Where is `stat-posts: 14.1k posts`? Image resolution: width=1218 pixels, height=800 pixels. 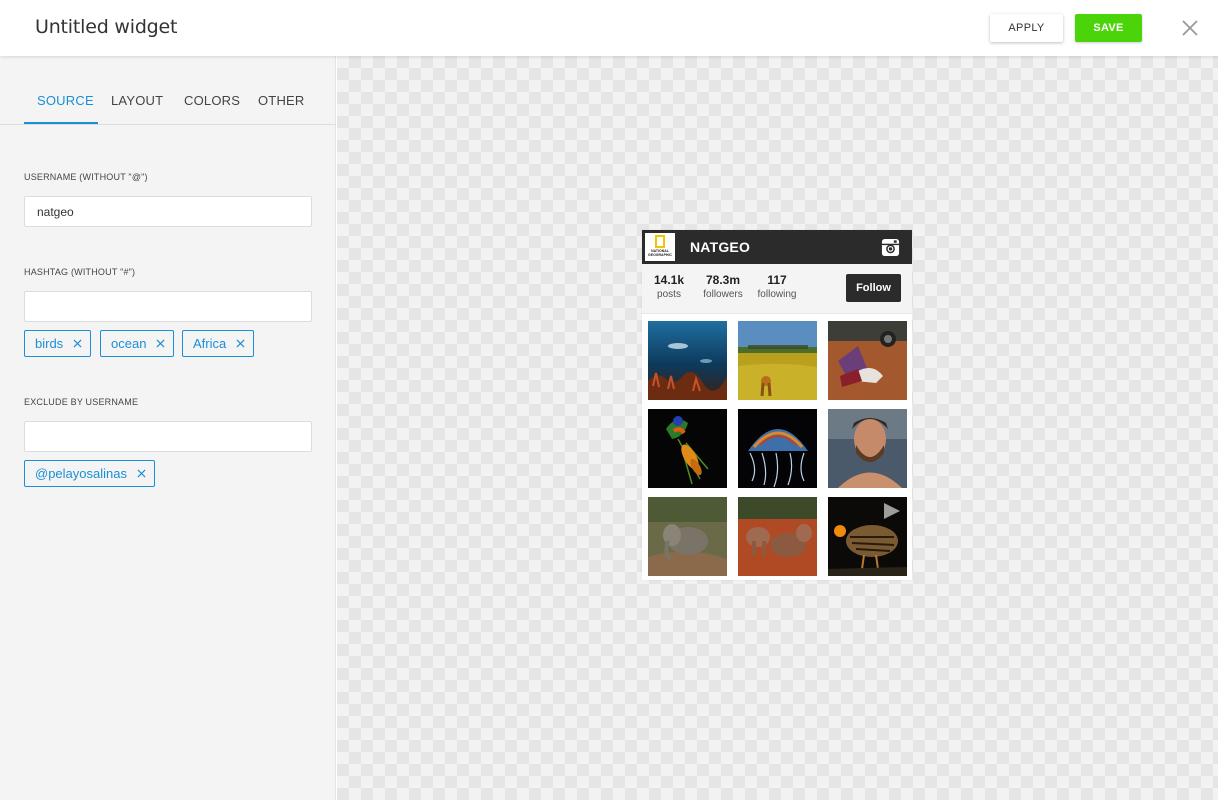
stat-posts: 14.1k posts is located at coordinates (669, 286).